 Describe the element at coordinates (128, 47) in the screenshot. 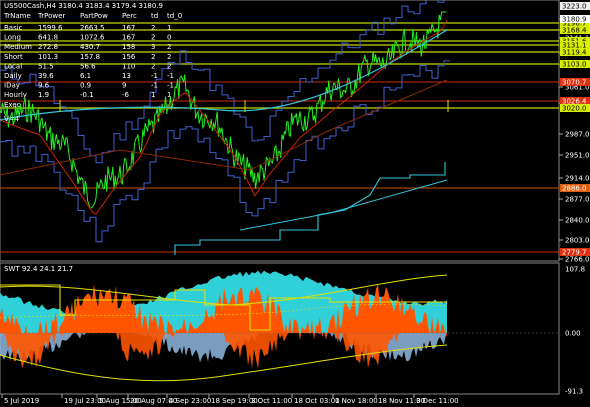

I see `table-cell: 158` at that location.